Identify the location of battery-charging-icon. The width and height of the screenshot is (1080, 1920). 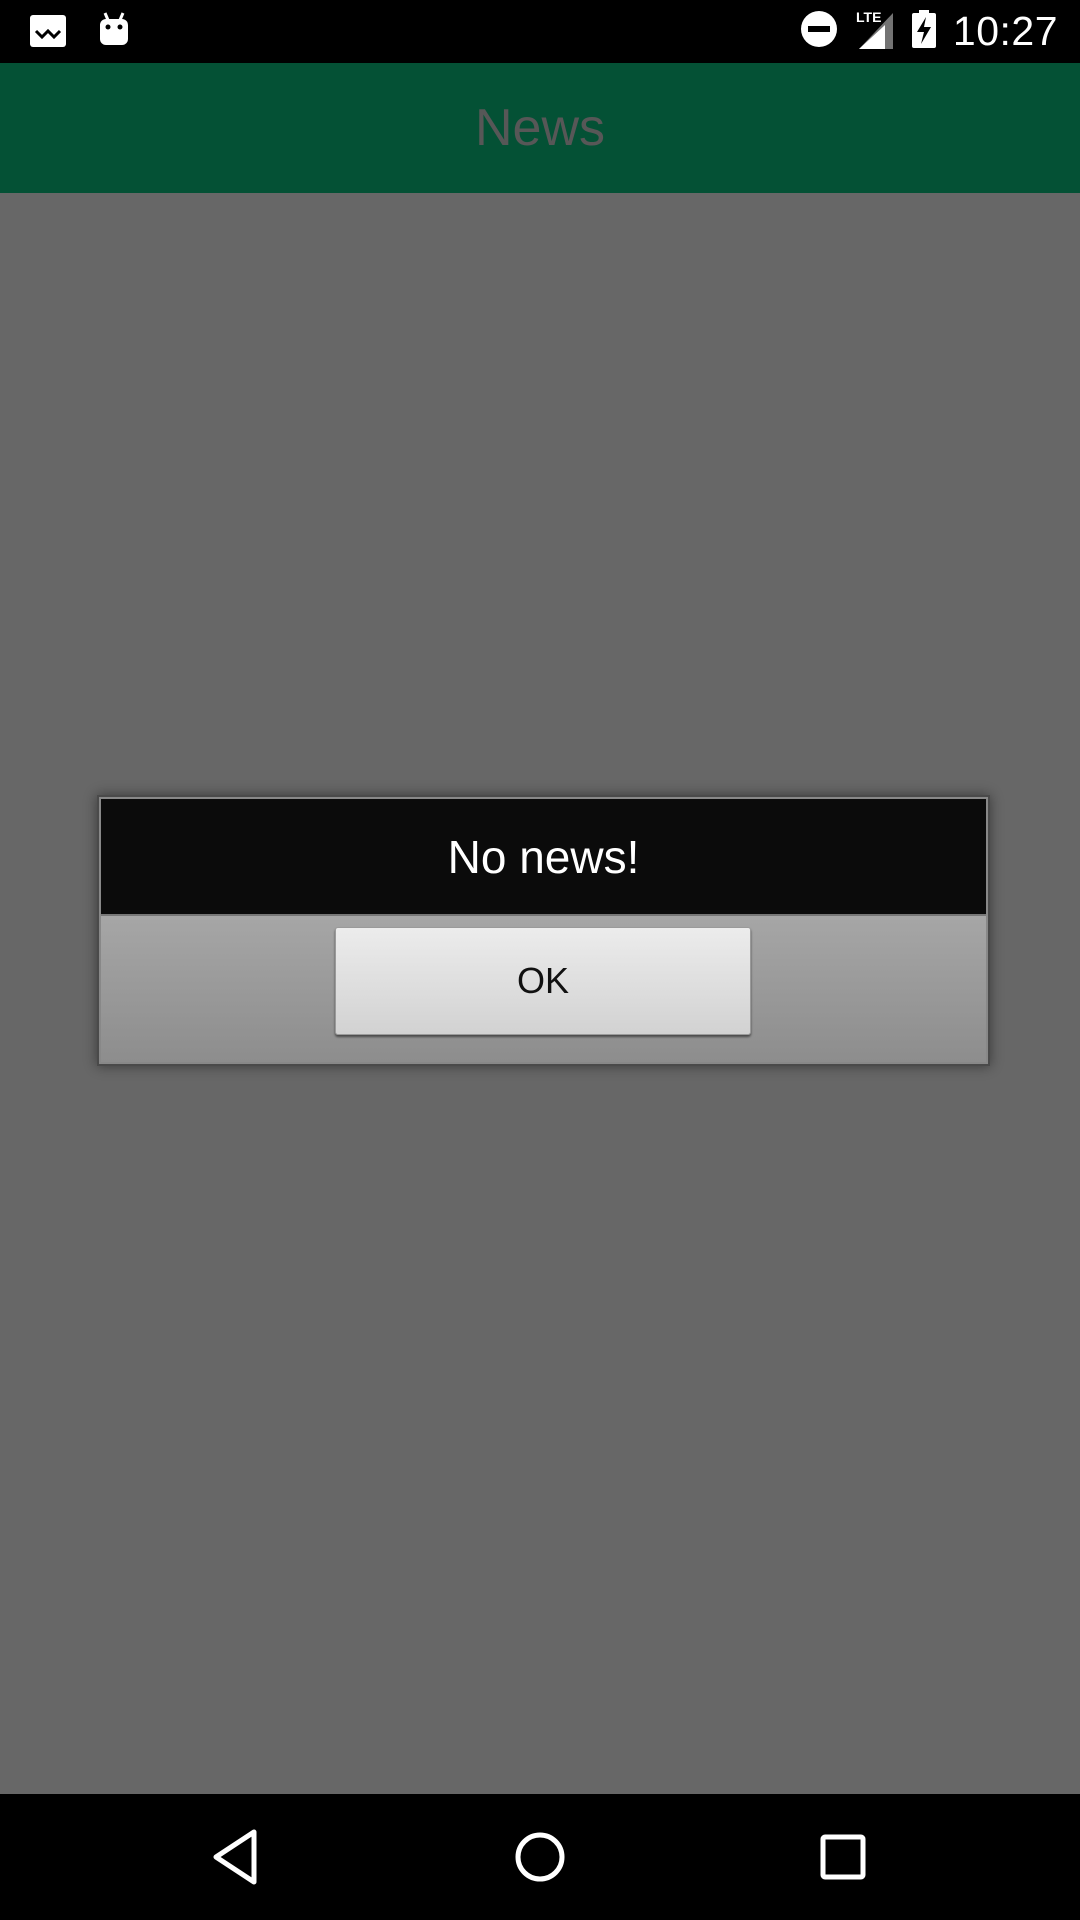
(924, 31).